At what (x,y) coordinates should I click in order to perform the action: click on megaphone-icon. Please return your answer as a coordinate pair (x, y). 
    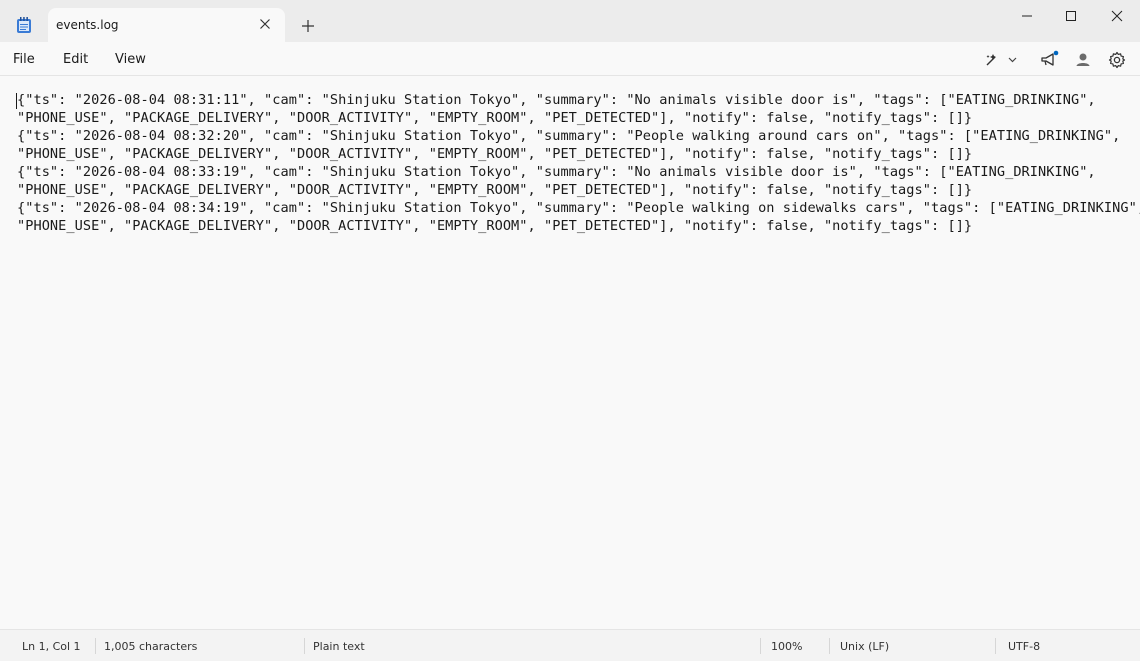
    Looking at the image, I should click on (1050, 58).